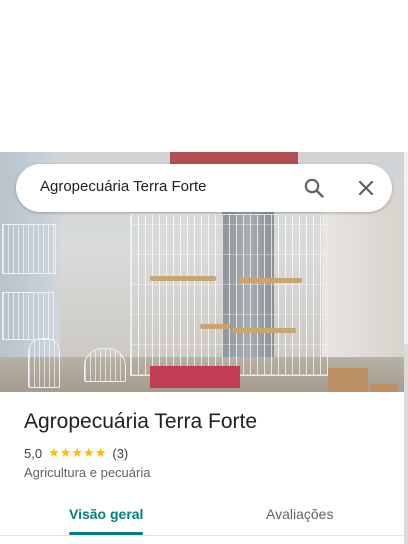 This screenshot has height=544, width=408. Describe the element at coordinates (87, 472) in the screenshot. I see `place-category: Agricultura e pecuária` at that location.